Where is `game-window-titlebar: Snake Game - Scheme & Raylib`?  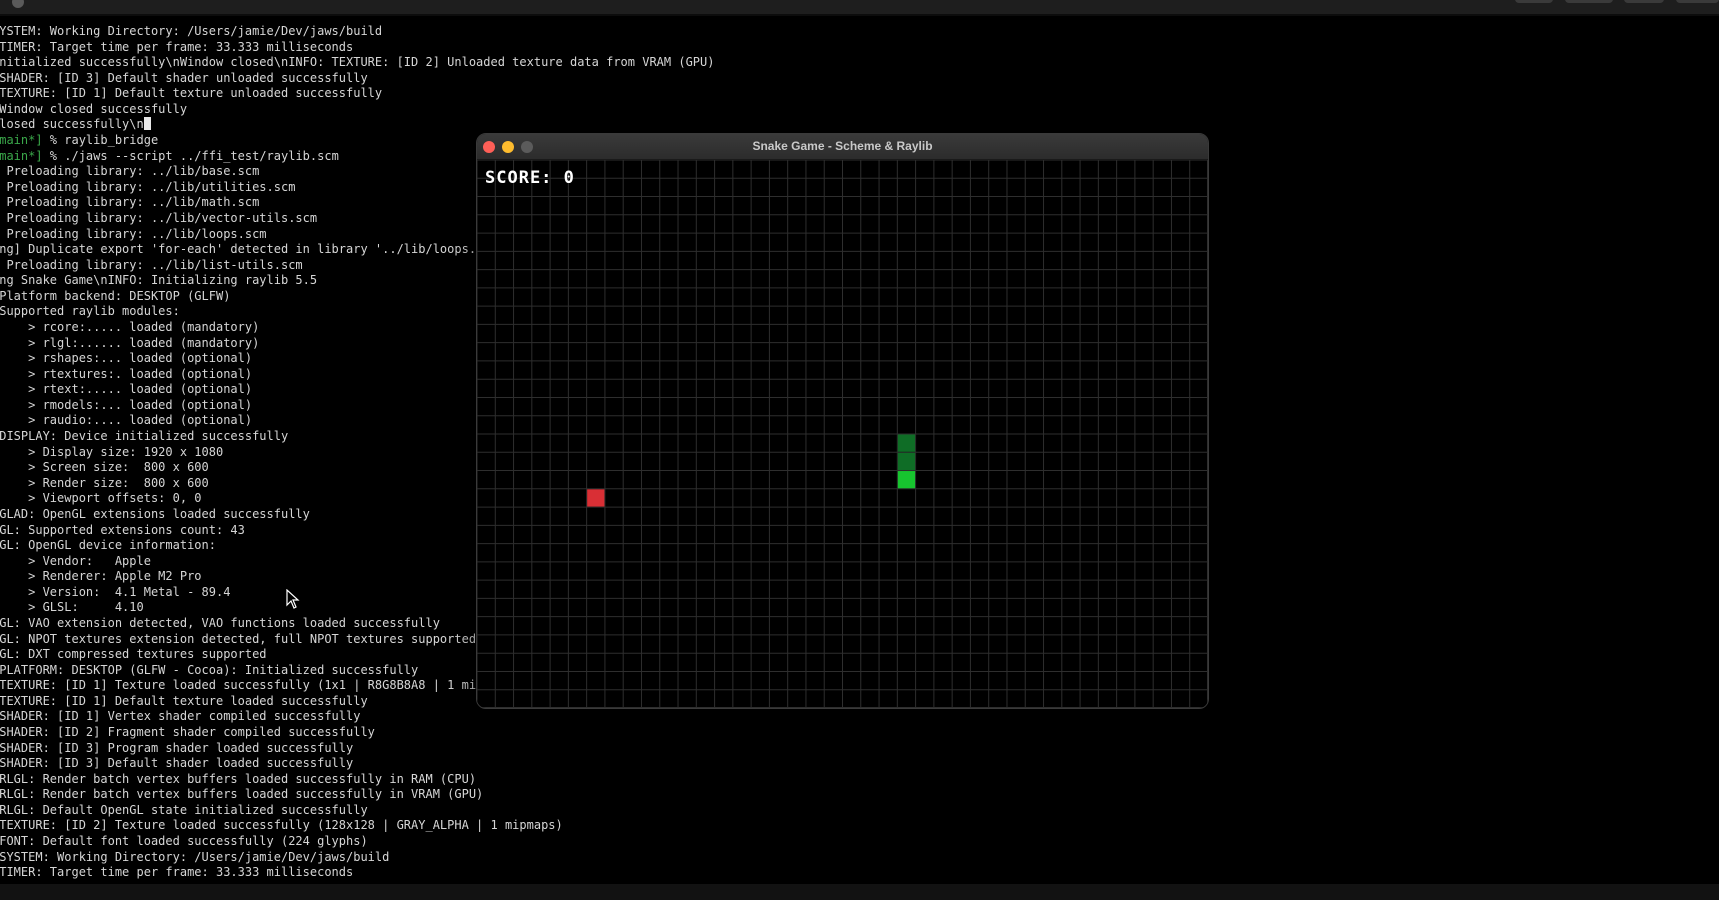 game-window-titlebar: Snake Game - Scheme & Raylib is located at coordinates (842, 147).